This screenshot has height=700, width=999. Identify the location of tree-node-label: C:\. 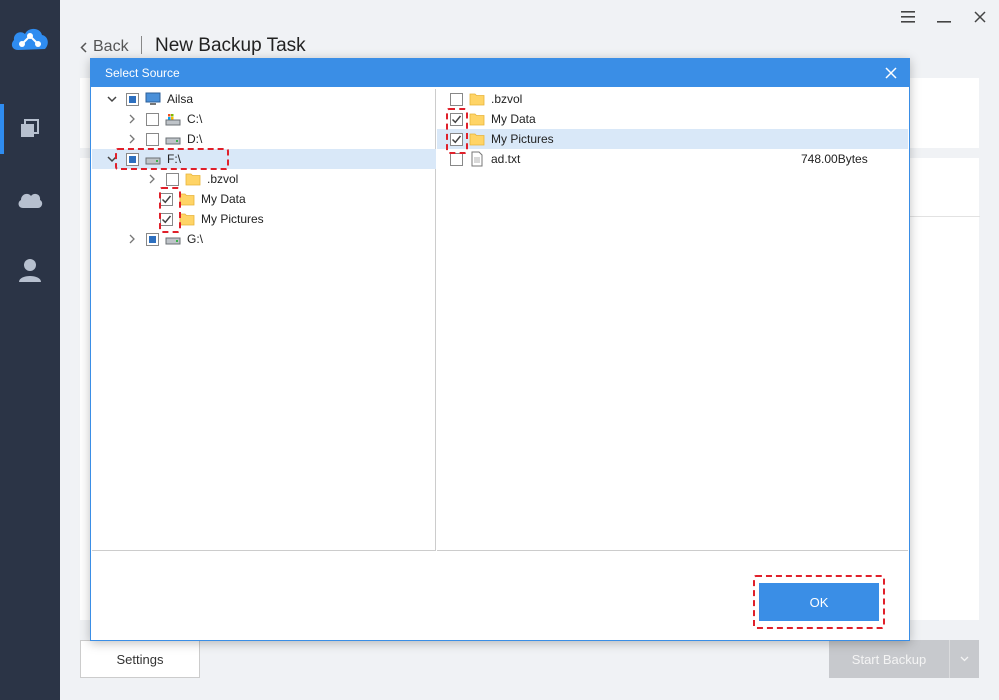
(195, 119).